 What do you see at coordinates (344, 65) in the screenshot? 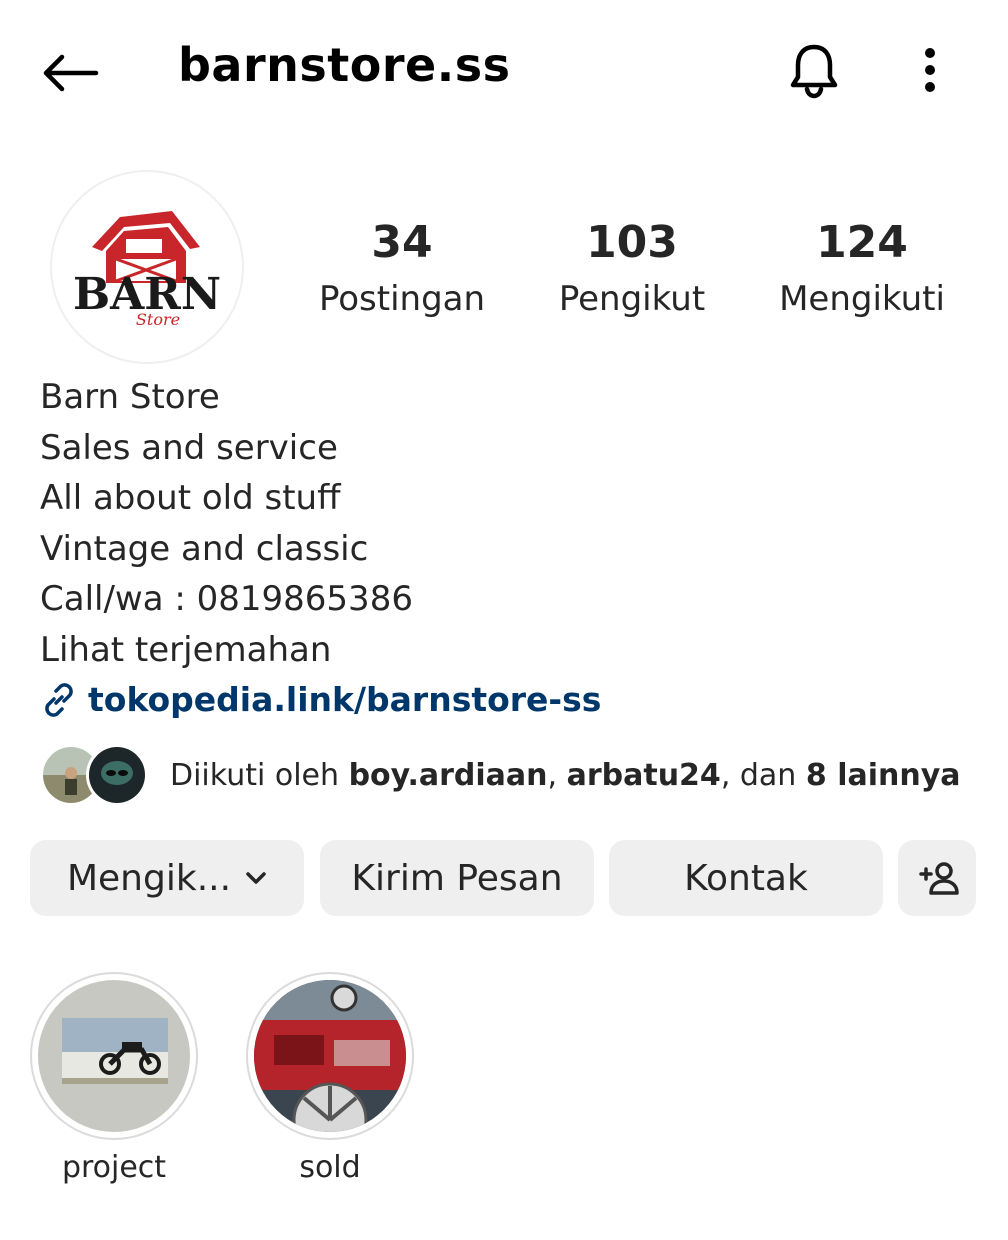
I see `profile-username-title: barnstore.ss` at bounding box center [344, 65].